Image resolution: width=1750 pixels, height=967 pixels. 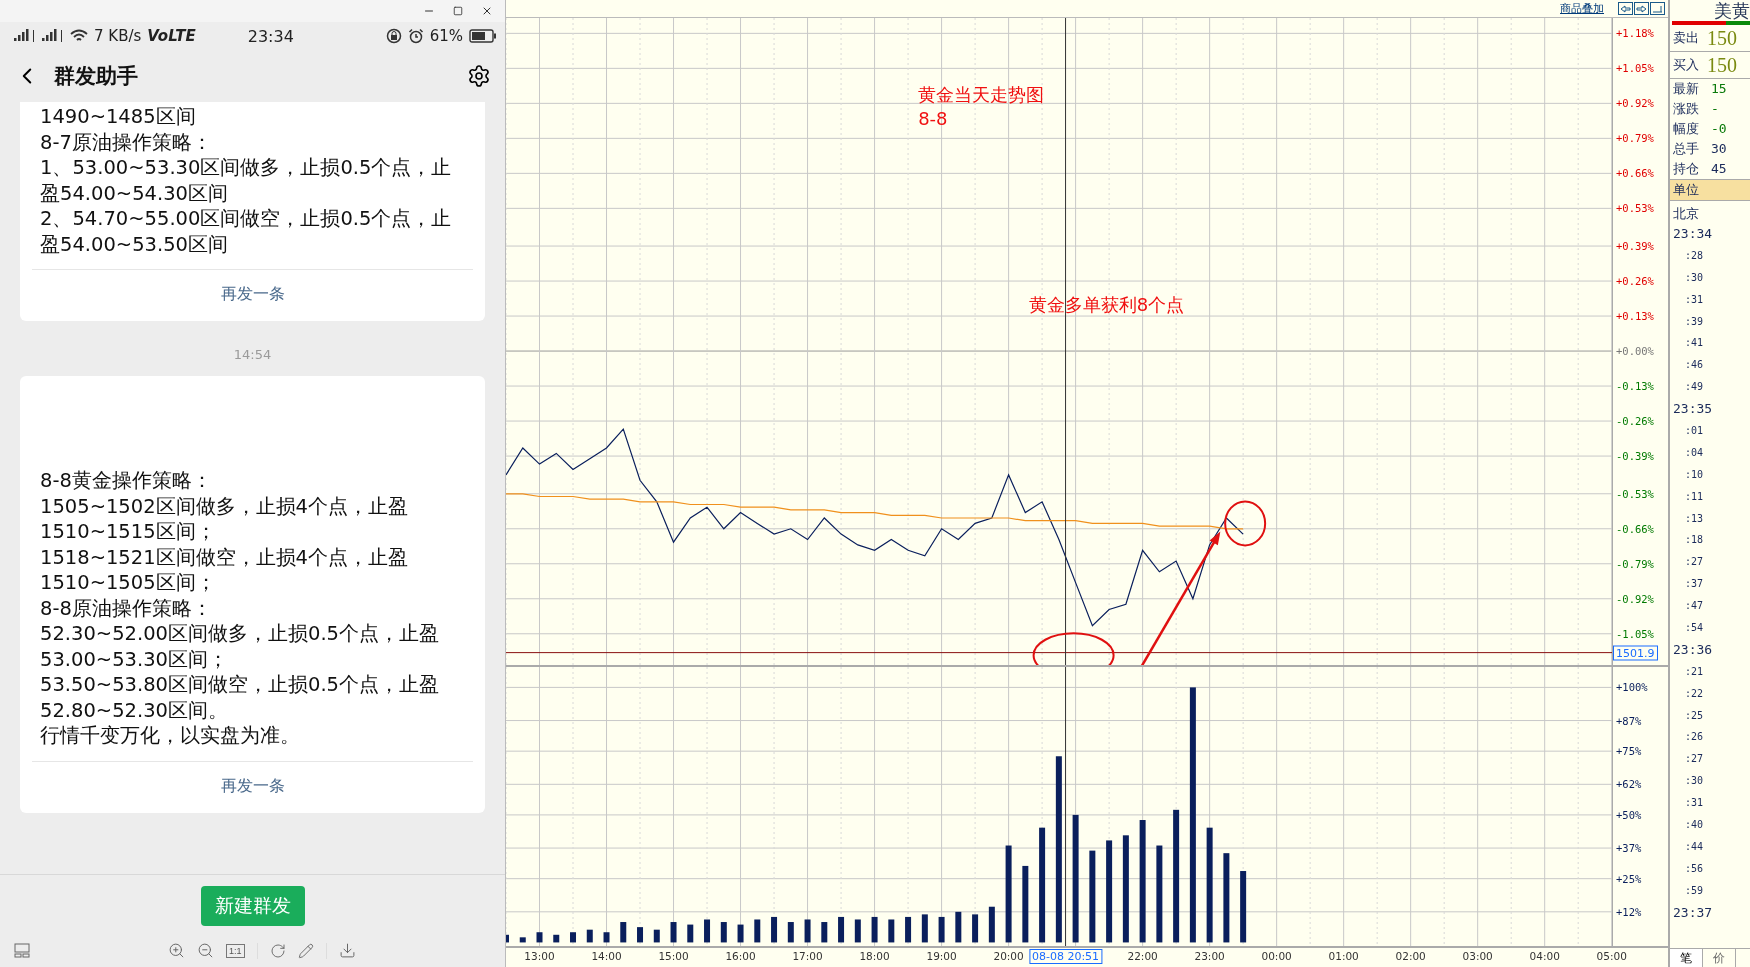 What do you see at coordinates (1629, 784) in the screenshot?
I see `axis-label: +62%` at bounding box center [1629, 784].